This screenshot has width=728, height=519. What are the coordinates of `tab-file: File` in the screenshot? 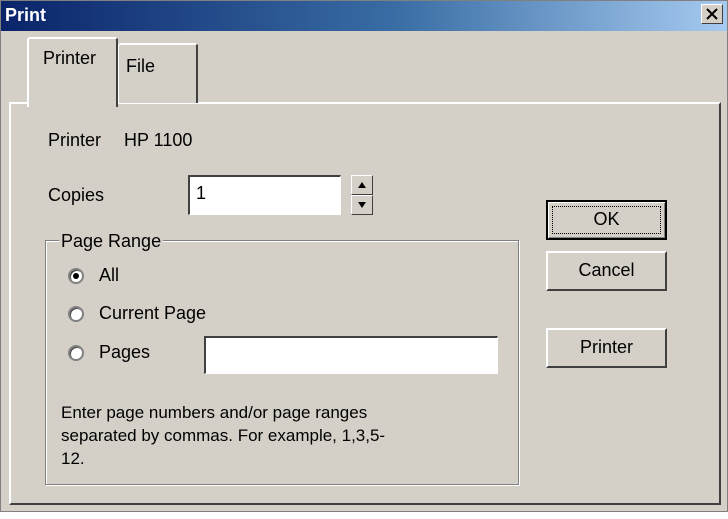 It's located at (158, 73).